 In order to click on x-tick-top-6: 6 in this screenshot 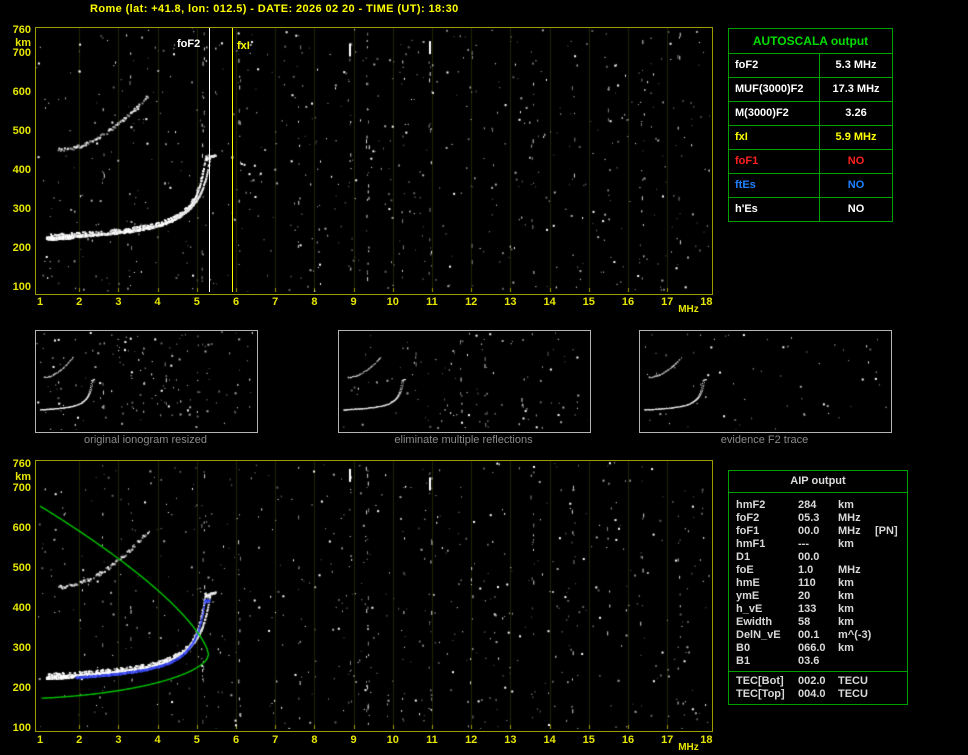, I will do `click(236, 302)`.